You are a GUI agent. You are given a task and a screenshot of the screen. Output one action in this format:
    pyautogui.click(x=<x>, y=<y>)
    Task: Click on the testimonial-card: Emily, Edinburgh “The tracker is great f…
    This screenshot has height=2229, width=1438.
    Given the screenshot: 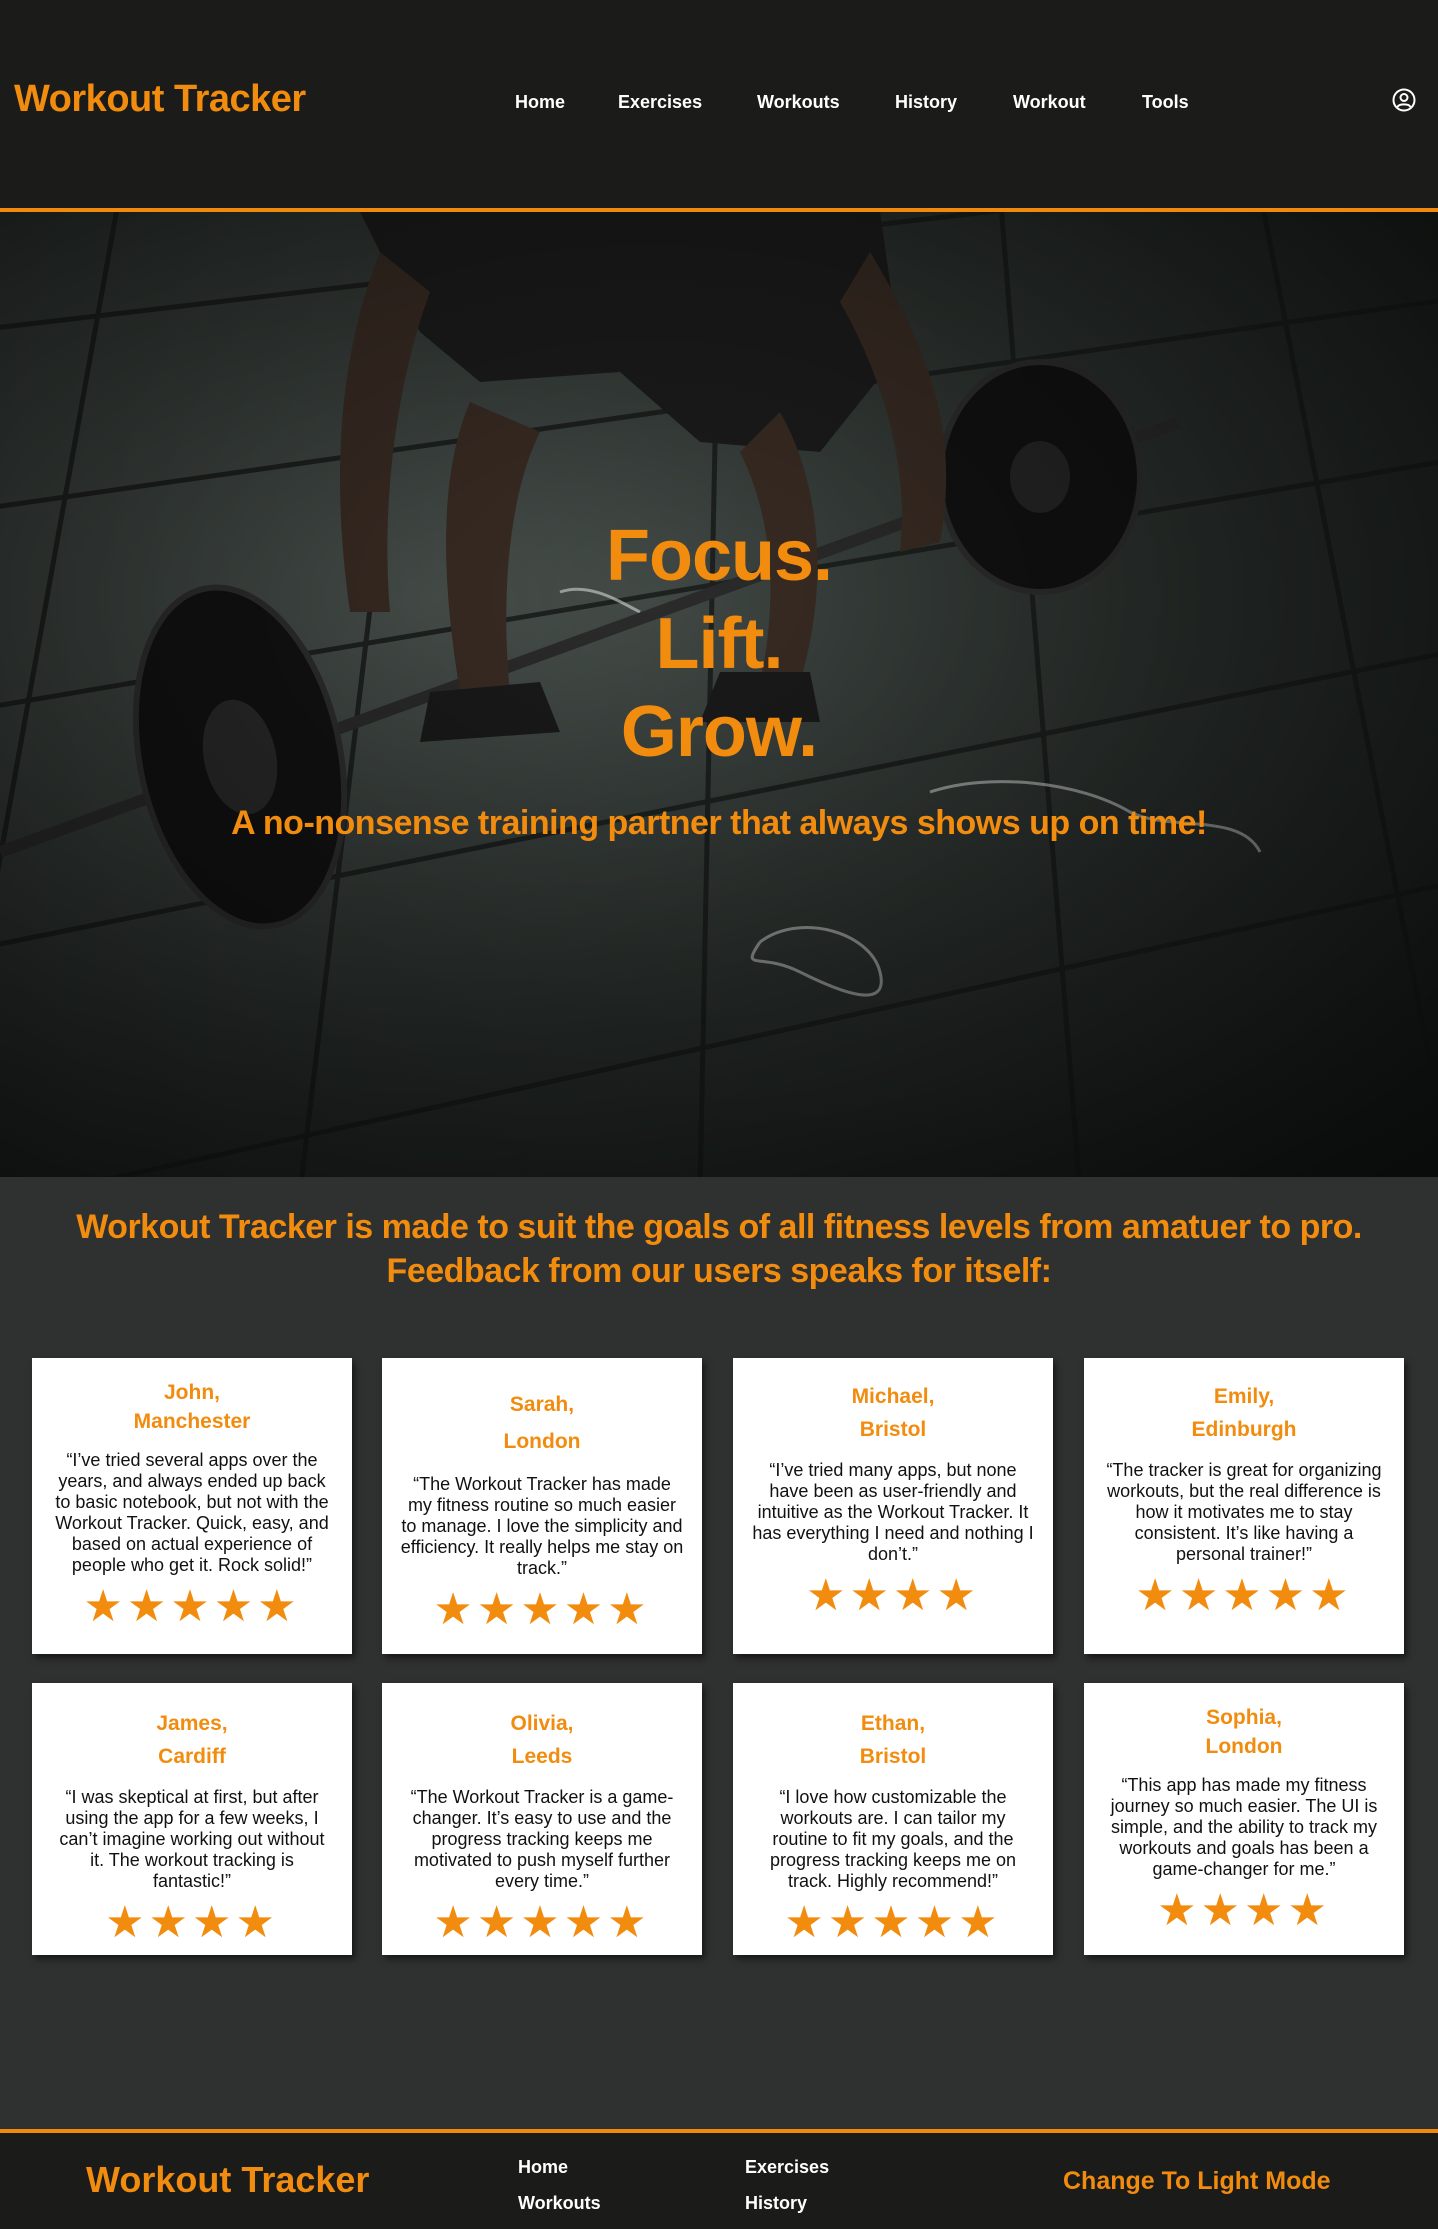 What is the action you would take?
    pyautogui.click(x=1244, y=1506)
    